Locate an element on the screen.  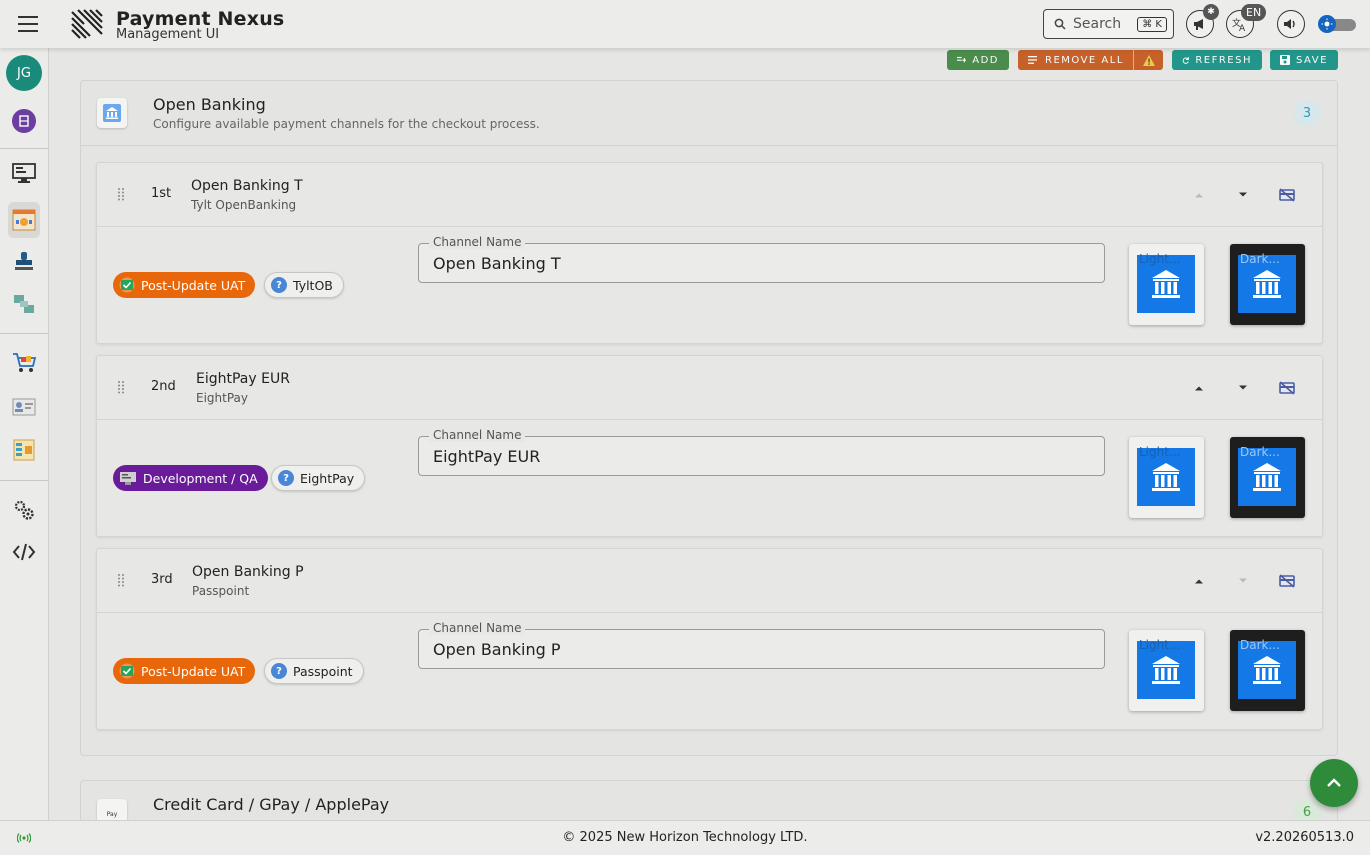
sound-button is located at coordinates (1291, 24).